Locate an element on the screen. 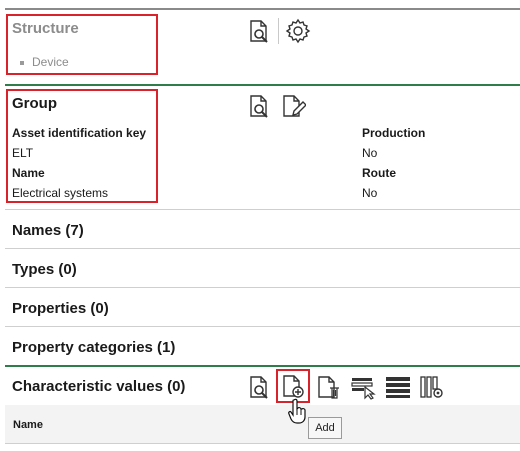 This screenshot has width=520, height=451. group-title: Group is located at coordinates (34, 103).